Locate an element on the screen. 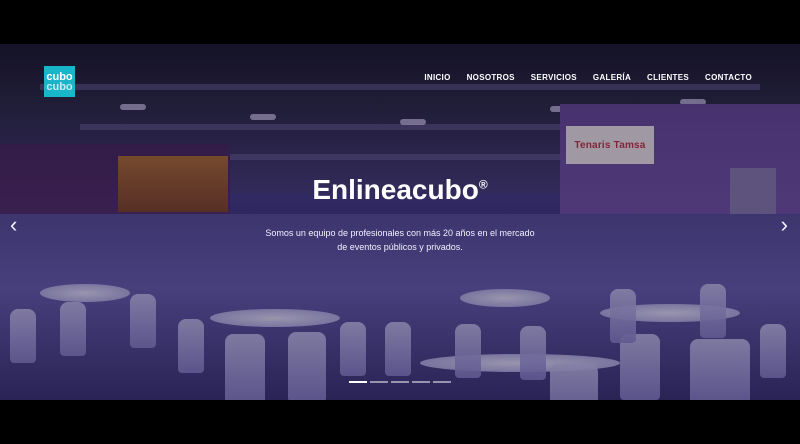  nav-clientes: CLIENTES is located at coordinates (668, 77).